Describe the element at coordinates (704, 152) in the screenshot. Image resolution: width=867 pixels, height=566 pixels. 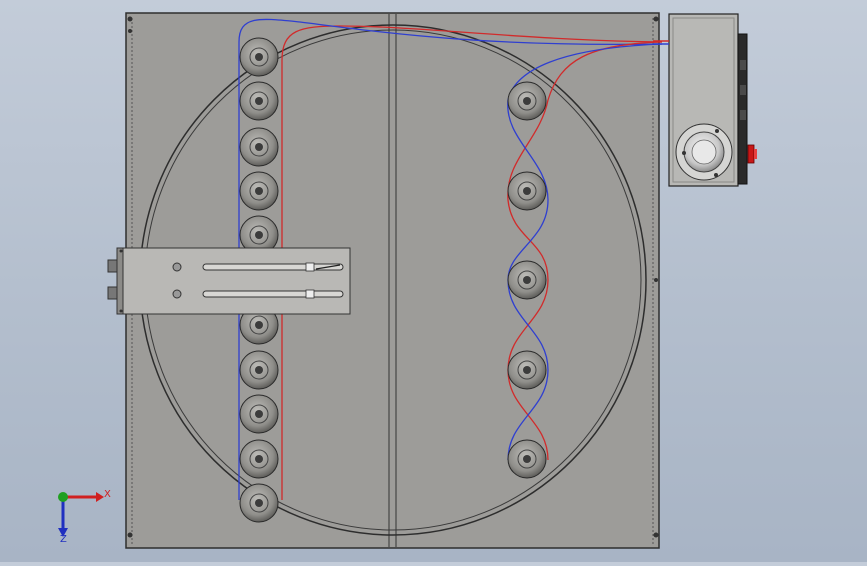
I see `selector-knob-icon` at that location.